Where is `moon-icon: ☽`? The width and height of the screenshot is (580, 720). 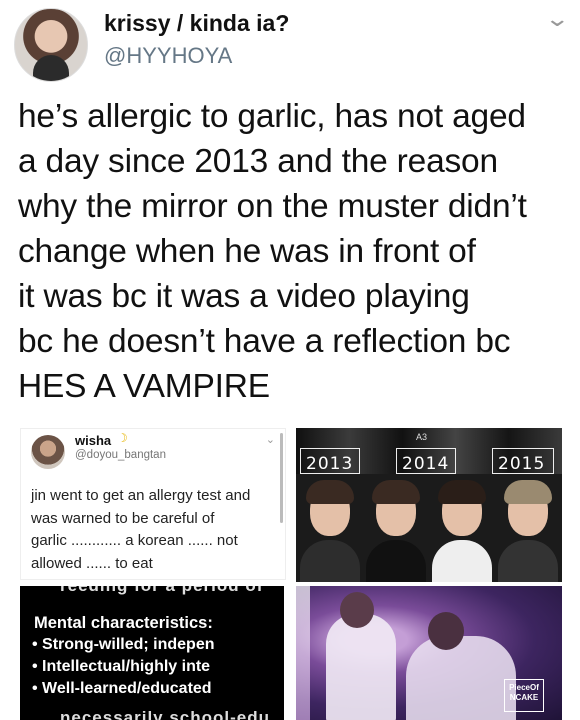 moon-icon: ☽ is located at coordinates (122, 438).